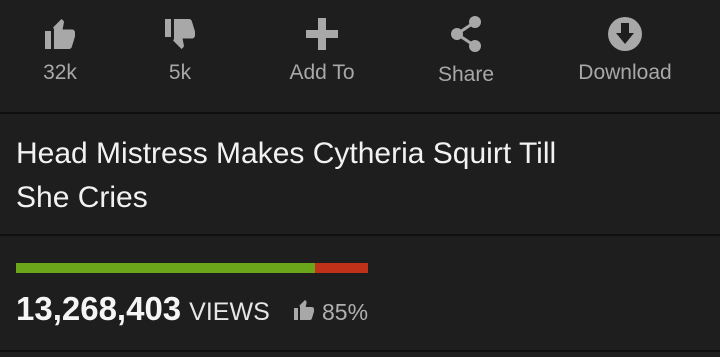 This screenshot has height=357, width=720. Describe the element at coordinates (99, 308) in the screenshot. I see `view-count-number: 13,268,403` at that location.